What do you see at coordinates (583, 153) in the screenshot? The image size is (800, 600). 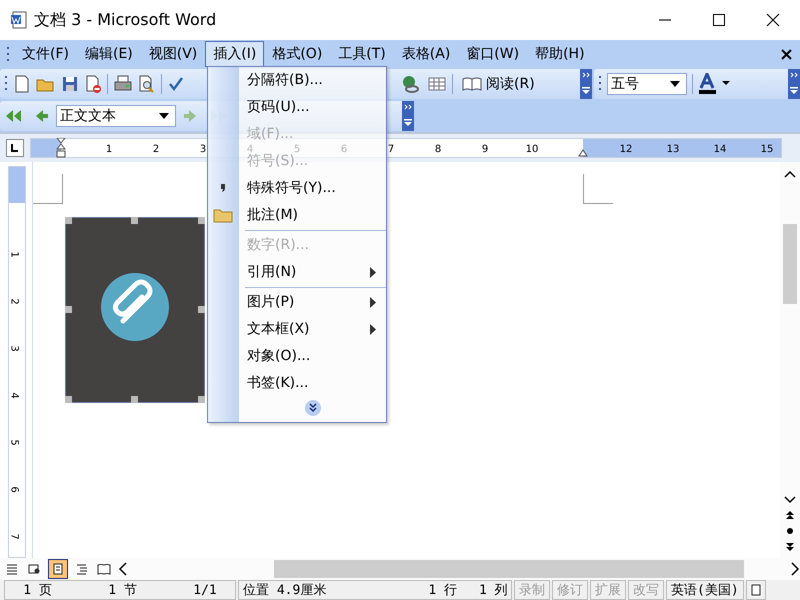 I see `right-indent-marker-icon` at bounding box center [583, 153].